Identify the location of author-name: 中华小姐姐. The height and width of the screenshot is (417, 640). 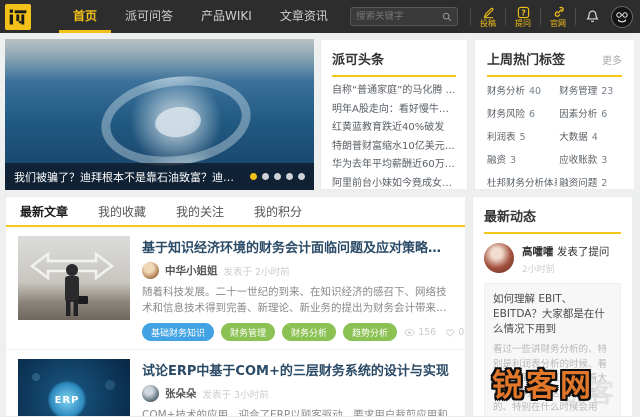
(191, 270).